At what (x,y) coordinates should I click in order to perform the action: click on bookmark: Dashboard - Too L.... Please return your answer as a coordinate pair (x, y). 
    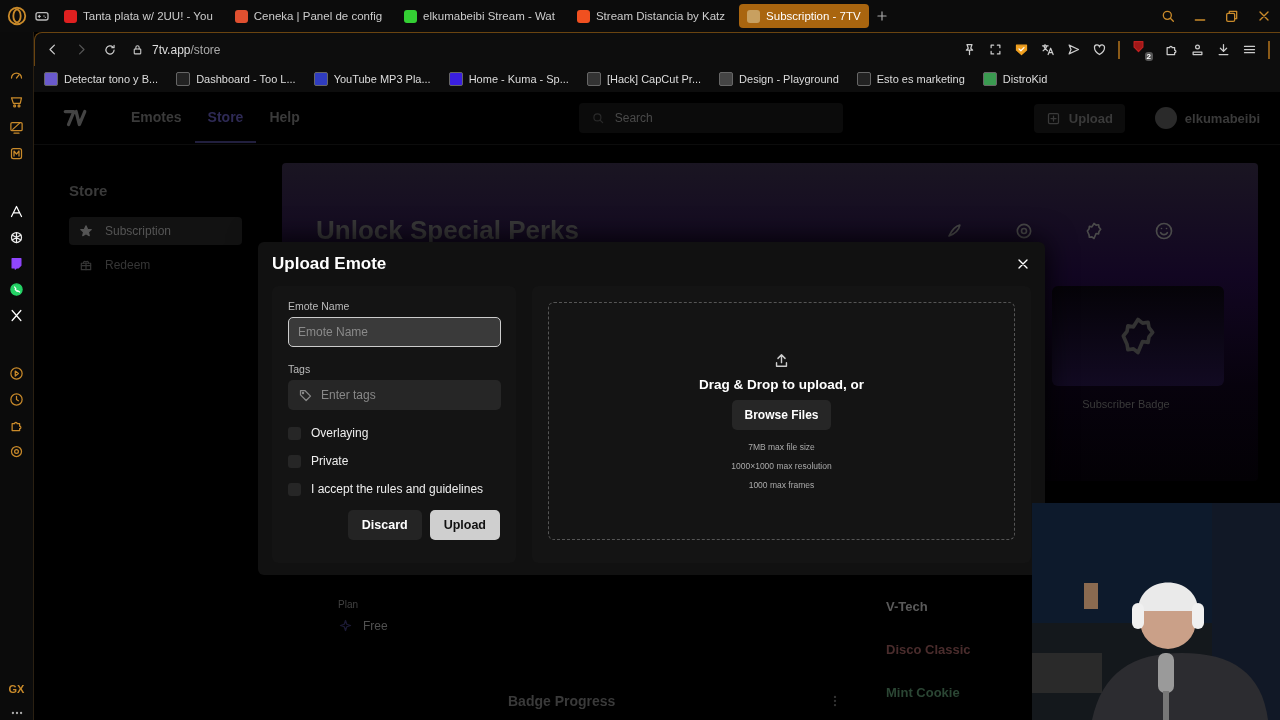
    Looking at the image, I should click on (236, 79).